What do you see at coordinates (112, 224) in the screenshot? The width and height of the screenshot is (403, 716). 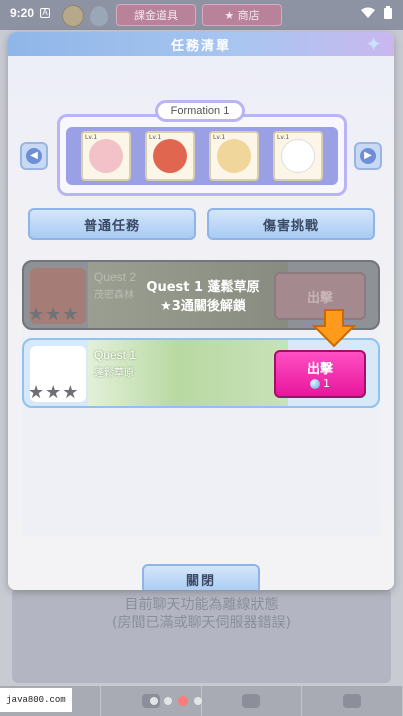 I see `tab-normal-quests: 普通任務` at bounding box center [112, 224].